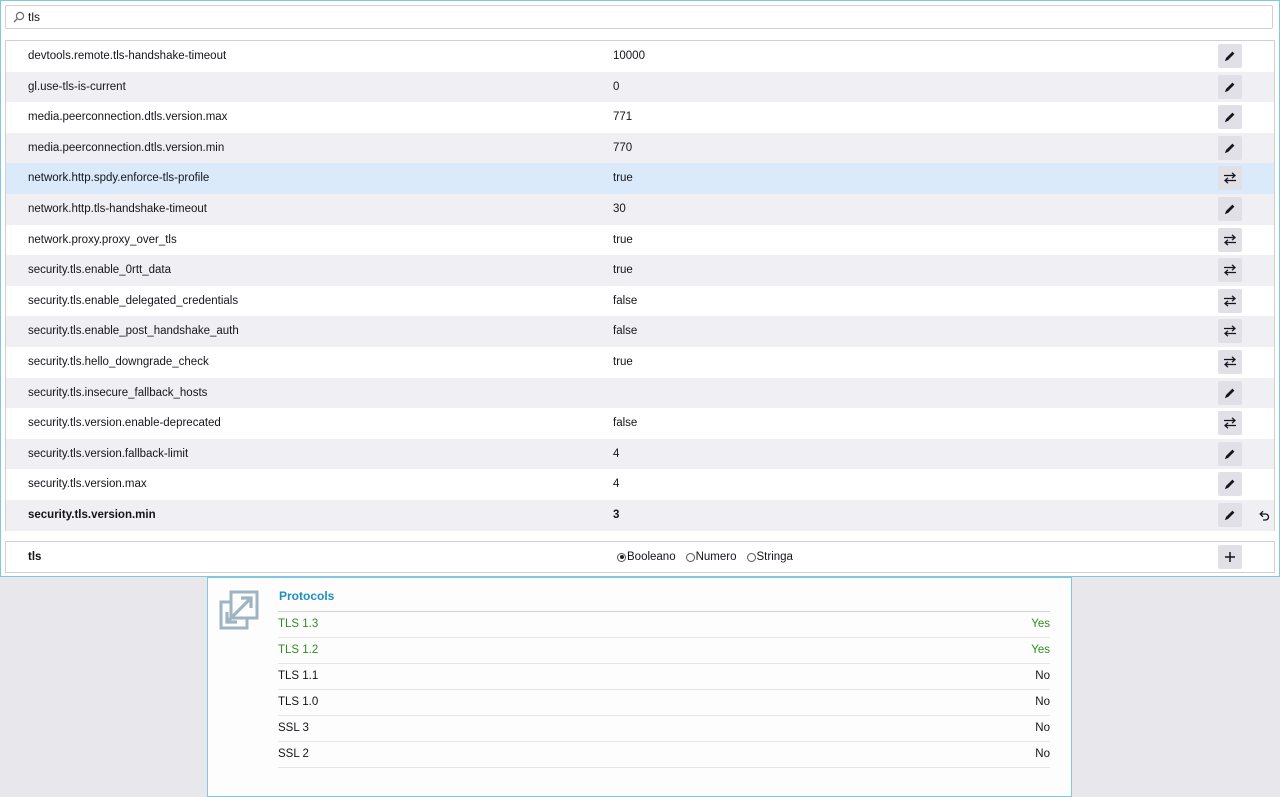  Describe the element at coordinates (616, 514) in the screenshot. I see `preference-value: 3` at that location.